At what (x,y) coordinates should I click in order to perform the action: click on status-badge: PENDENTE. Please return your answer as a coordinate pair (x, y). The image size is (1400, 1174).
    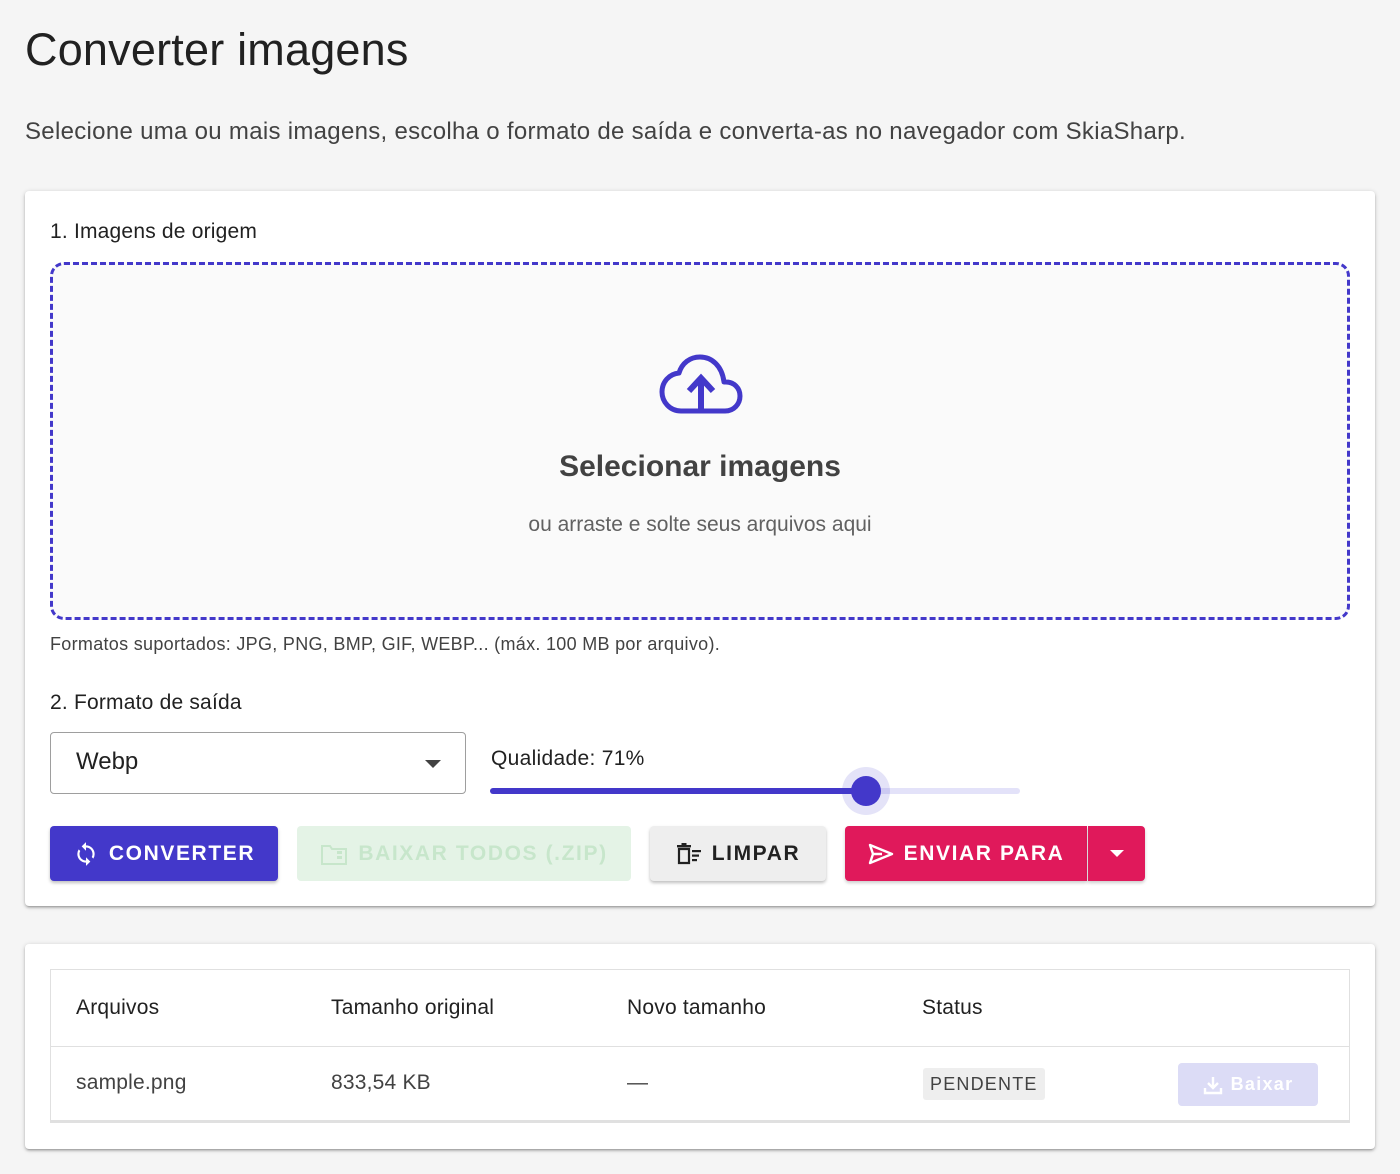
    Looking at the image, I should click on (984, 1084).